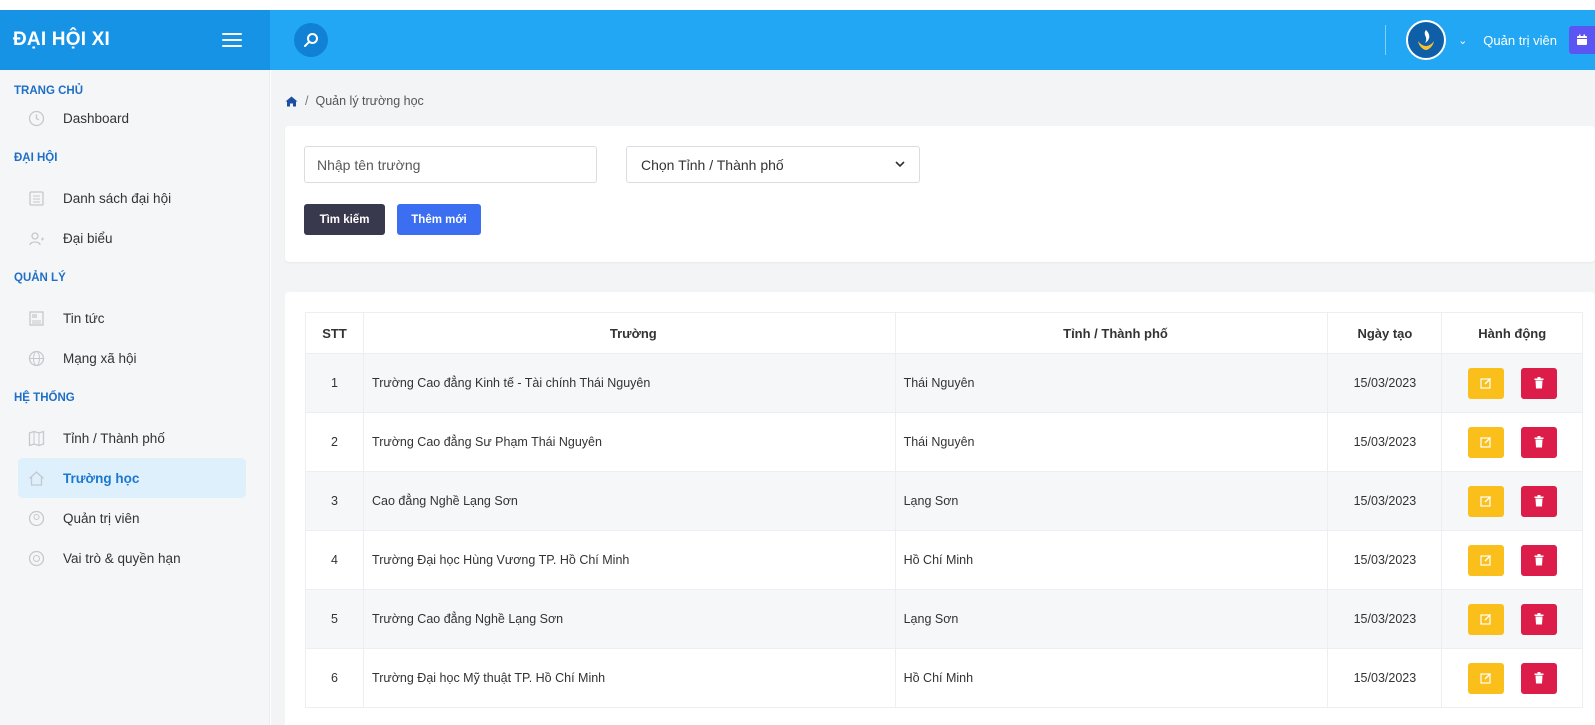 This screenshot has height=725, width=1595. What do you see at coordinates (1111, 678) in the screenshot?
I see `cell-province: Hồ Chí Minh` at bounding box center [1111, 678].